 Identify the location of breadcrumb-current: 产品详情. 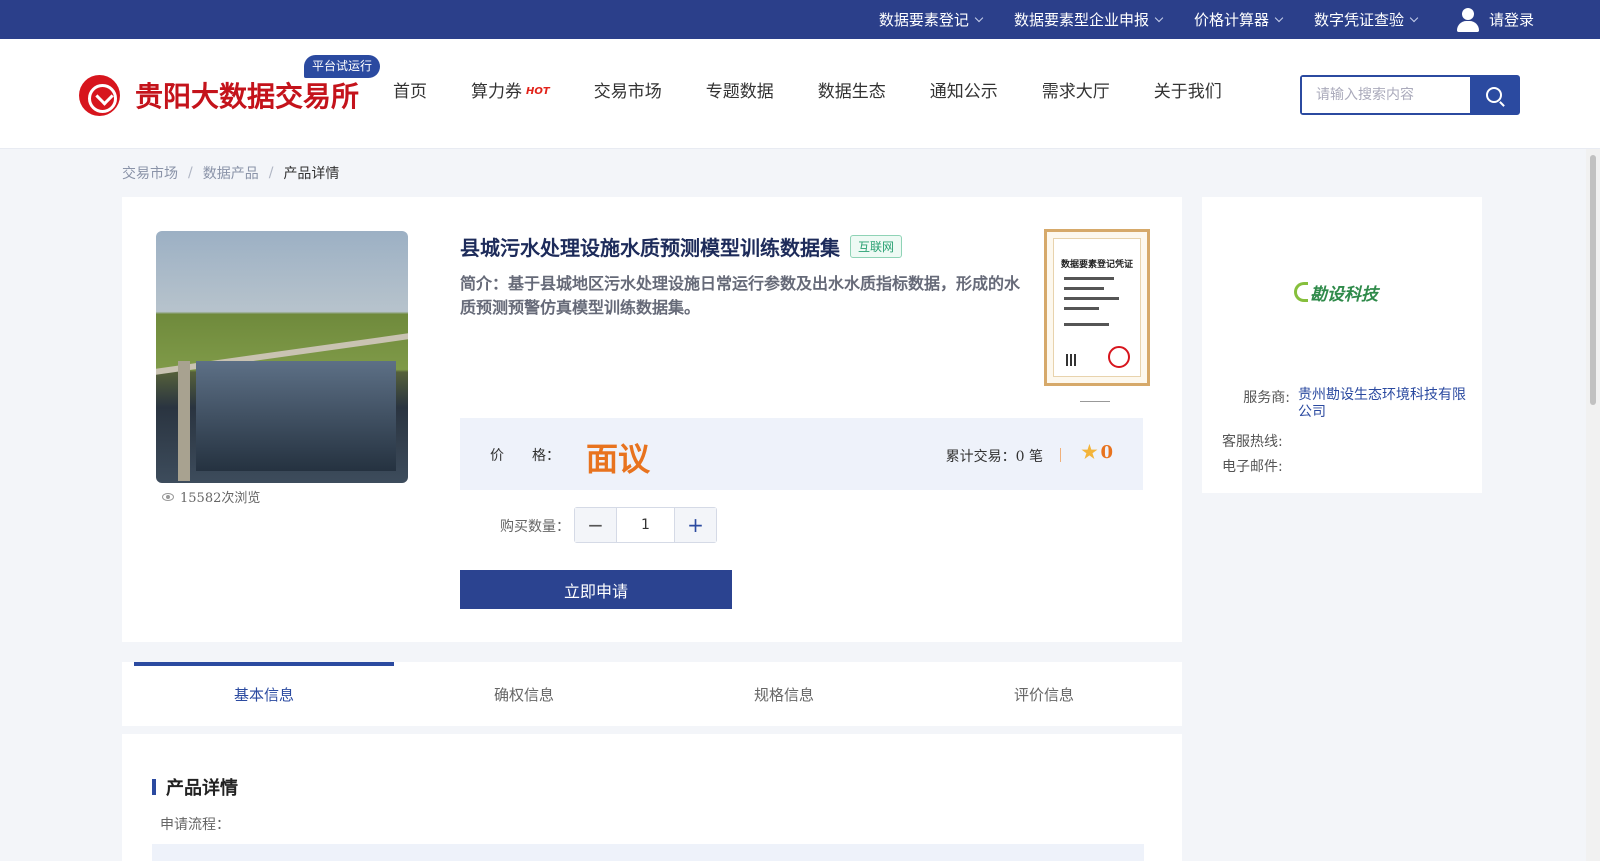
(311, 174).